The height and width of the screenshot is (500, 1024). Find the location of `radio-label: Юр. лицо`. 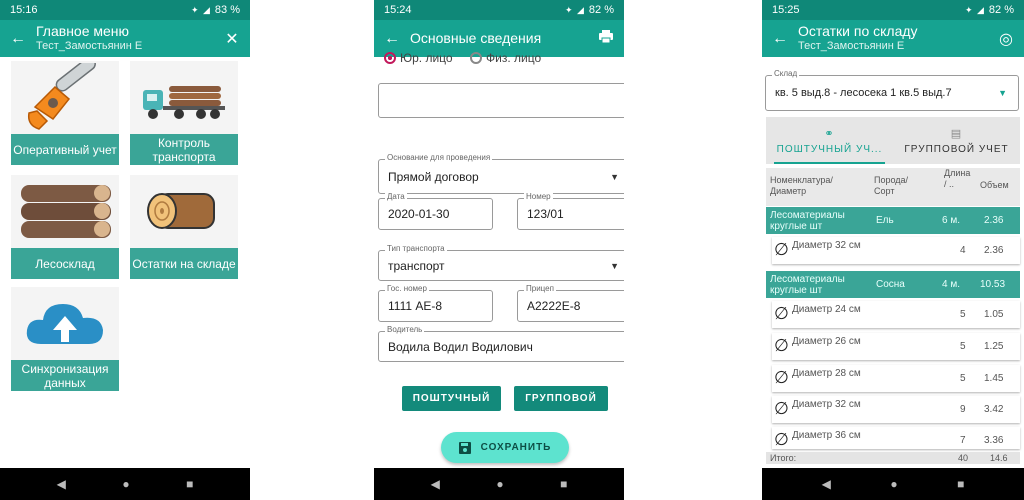

radio-label: Юр. лицо is located at coordinates (426, 58).